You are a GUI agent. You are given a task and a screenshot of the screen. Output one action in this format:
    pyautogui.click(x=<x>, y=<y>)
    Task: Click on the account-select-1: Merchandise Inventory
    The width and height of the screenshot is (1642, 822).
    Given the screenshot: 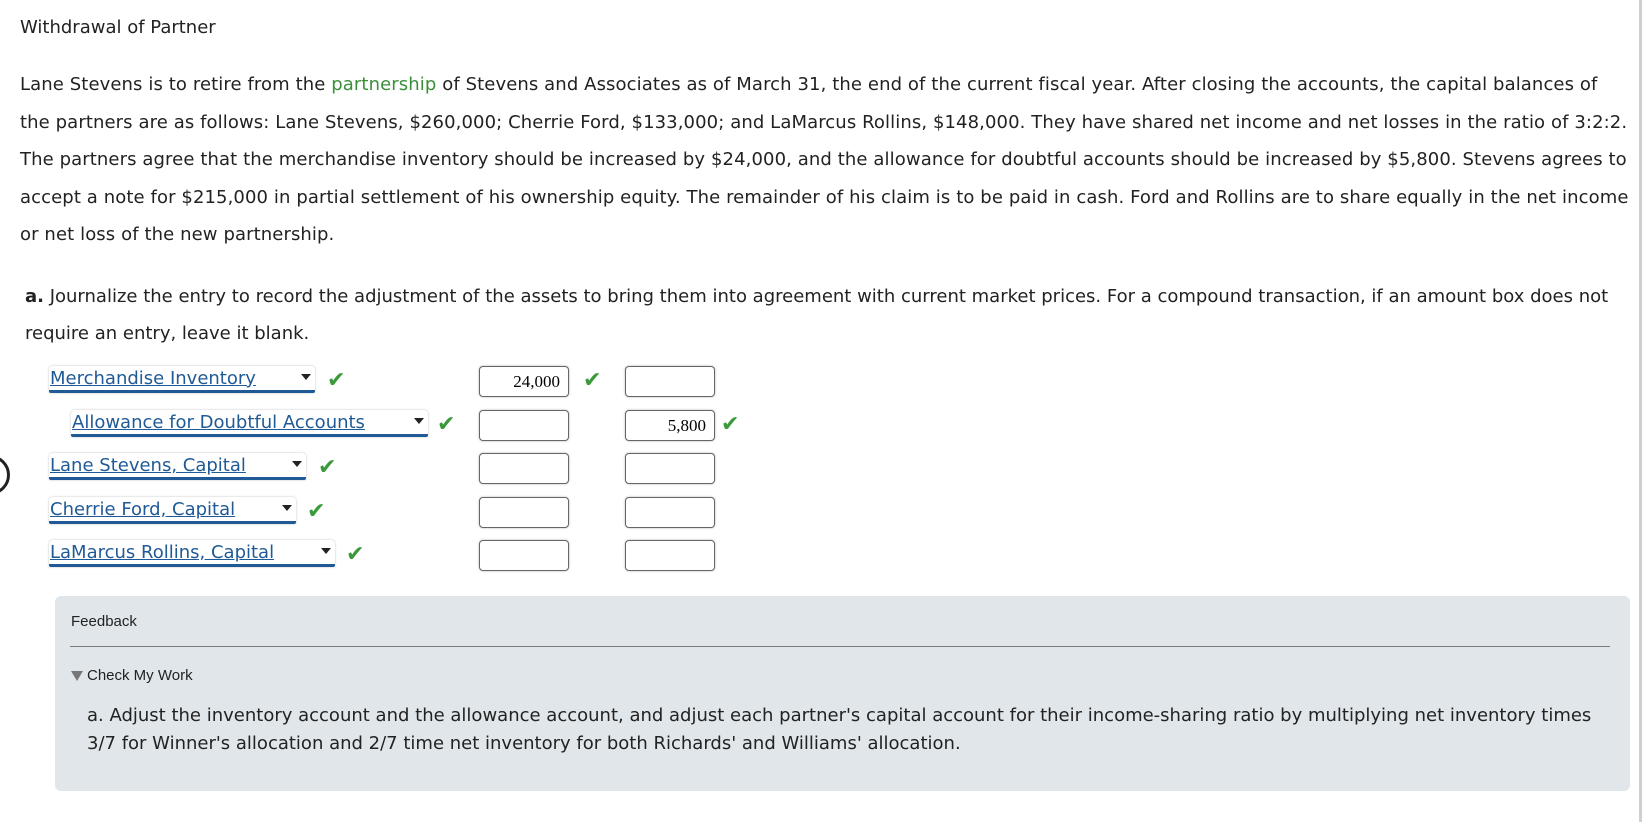 What is the action you would take?
    pyautogui.click(x=182, y=379)
    